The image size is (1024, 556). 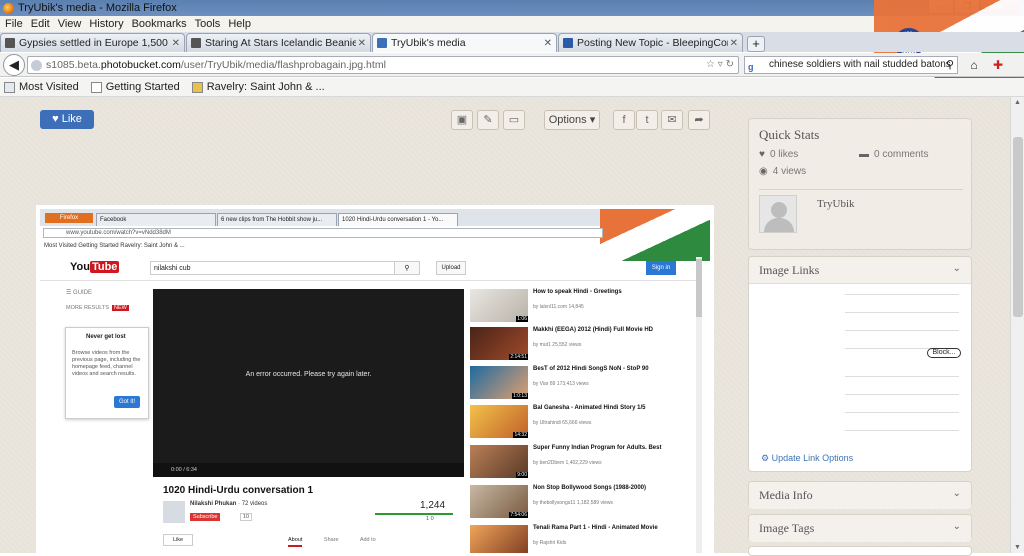 I want to click on media-info-header: Media Info ⌄, so click(x=860, y=495).